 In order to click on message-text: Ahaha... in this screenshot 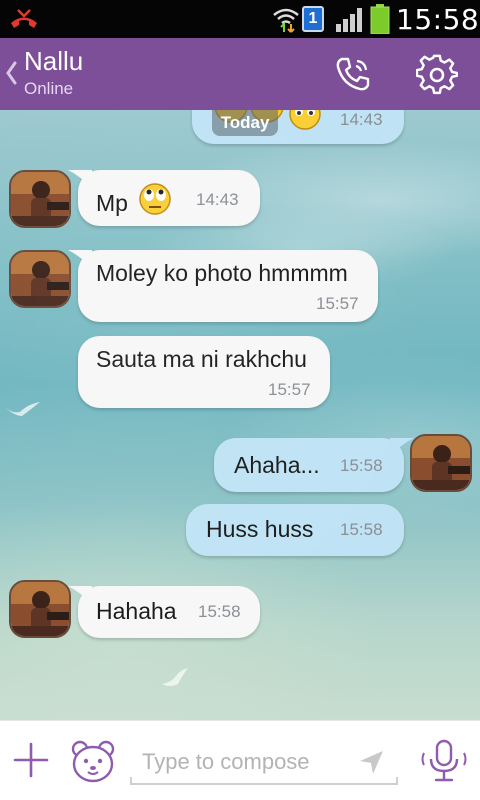, I will do `click(277, 465)`.